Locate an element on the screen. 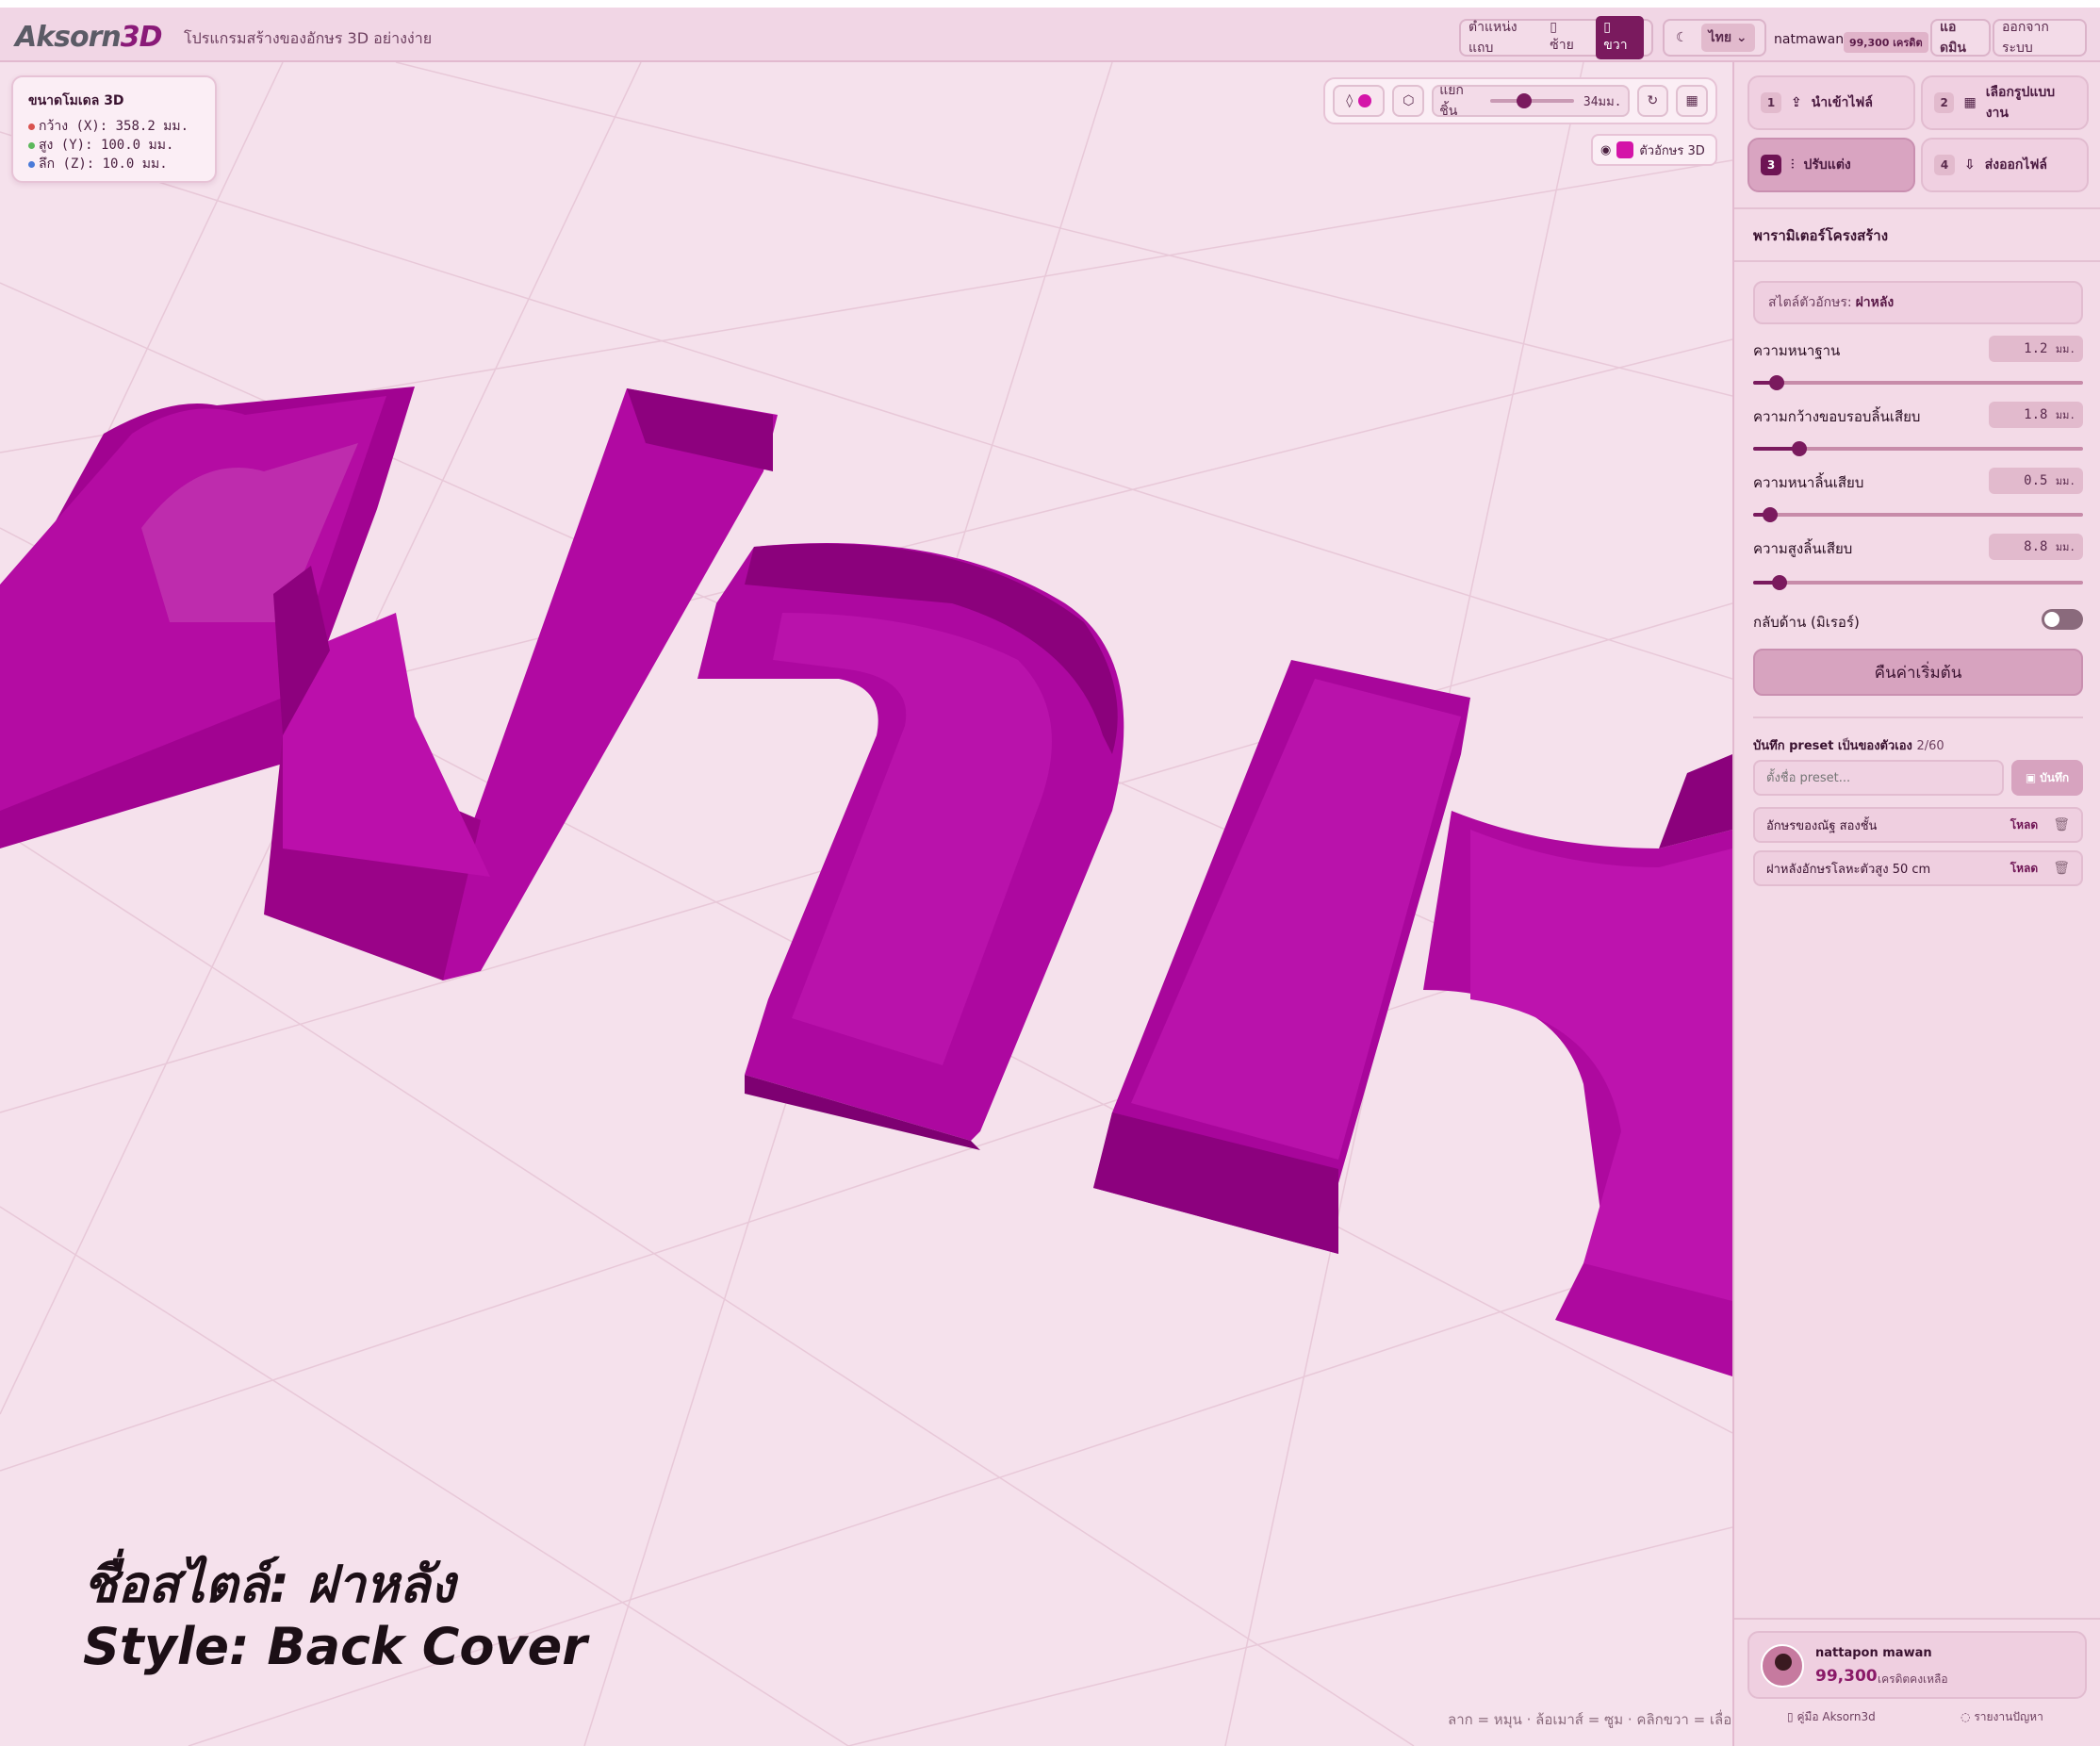  download-icon: ⇩ is located at coordinates (1970, 165).